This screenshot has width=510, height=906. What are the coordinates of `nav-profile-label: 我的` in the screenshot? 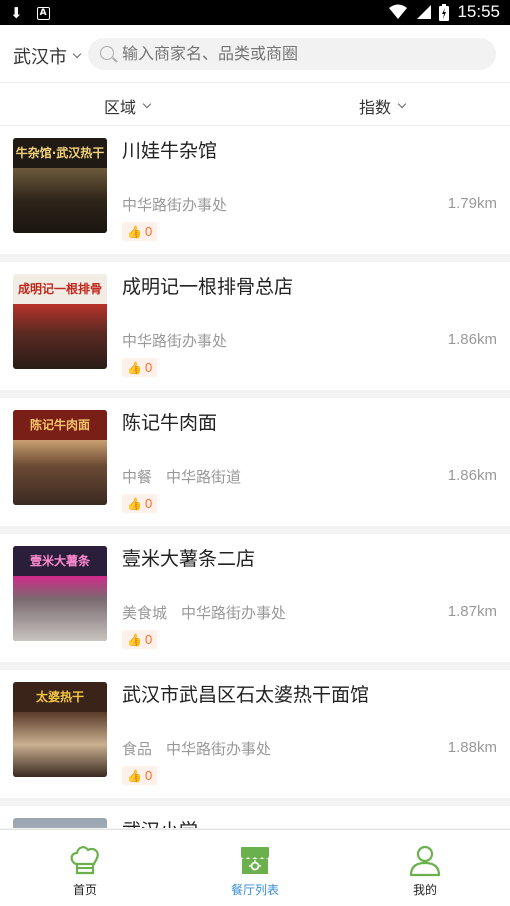 It's located at (424, 890).